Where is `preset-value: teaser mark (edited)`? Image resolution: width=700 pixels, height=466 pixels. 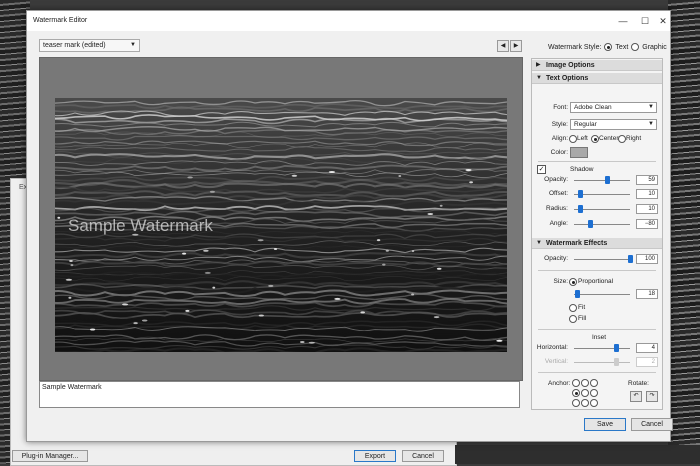
preset-value: teaser mark (edited) is located at coordinates (74, 45).